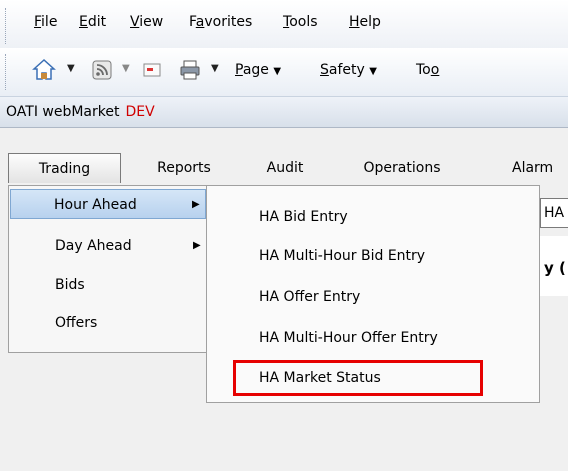 This screenshot has width=568, height=471. Describe the element at coordinates (140, 112) in the screenshot. I see `env-badge: DEV` at that location.